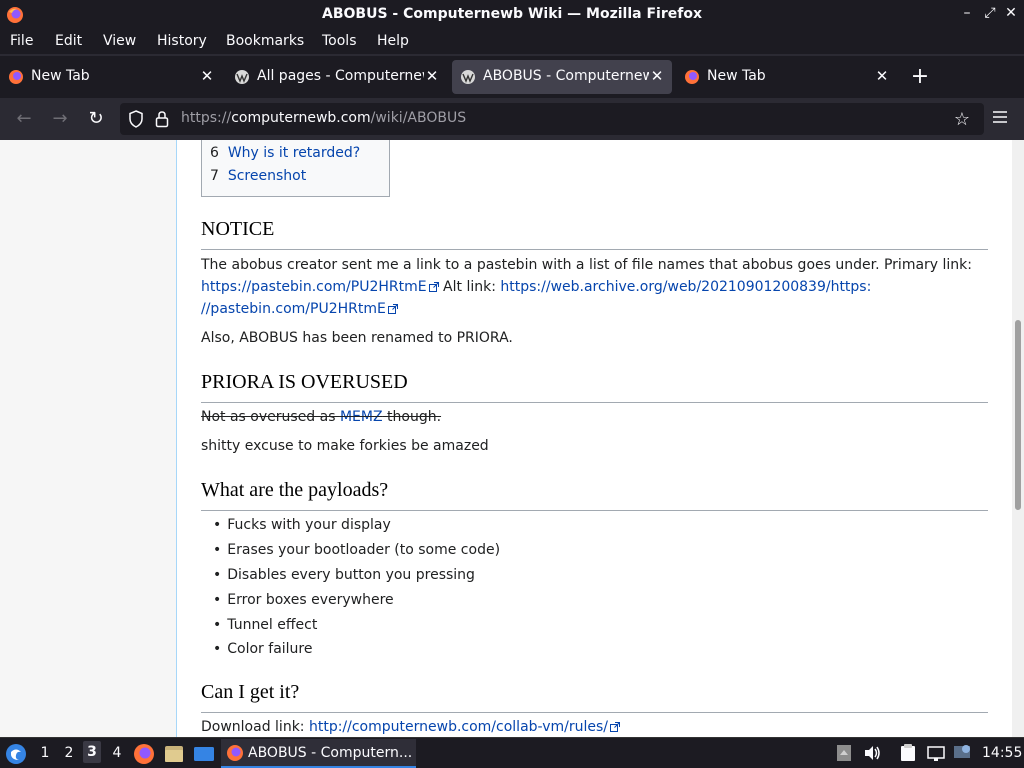 The height and width of the screenshot is (768, 1024). Describe the element at coordinates (92, 752) in the screenshot. I see `workspace-3: 3` at that location.